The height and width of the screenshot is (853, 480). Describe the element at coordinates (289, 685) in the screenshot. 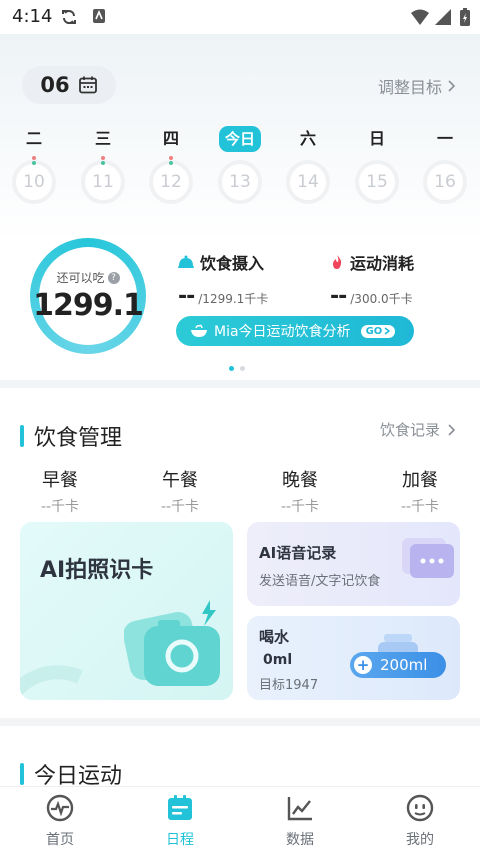

I see `water-goal: 目标1947` at that location.